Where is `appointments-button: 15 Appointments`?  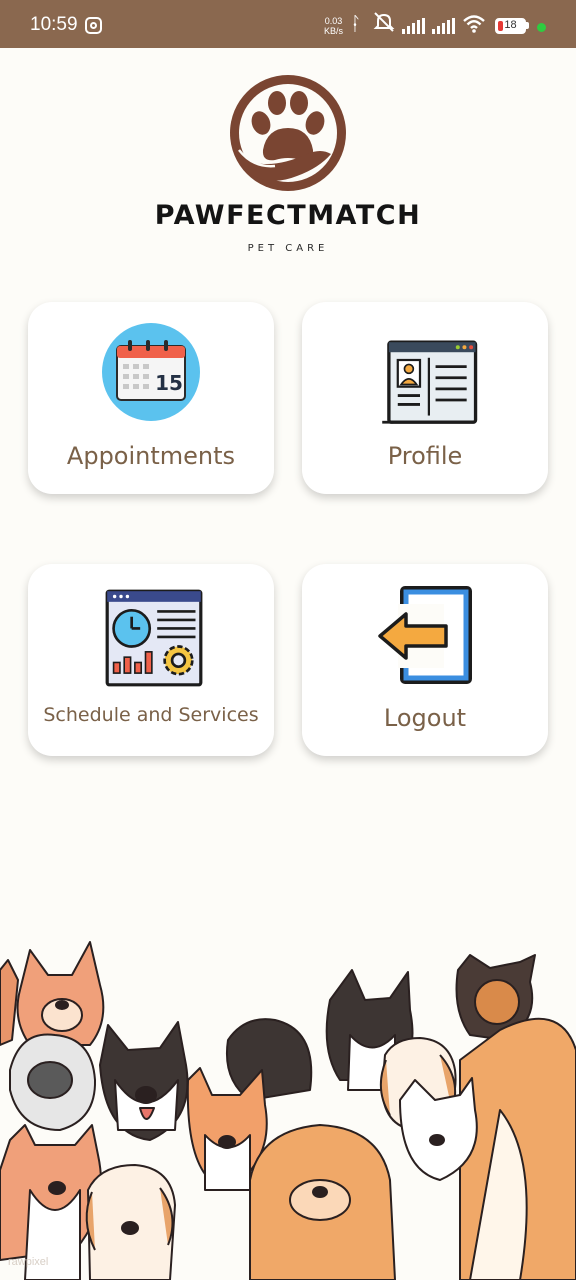 appointments-button: 15 Appointments is located at coordinates (151, 398).